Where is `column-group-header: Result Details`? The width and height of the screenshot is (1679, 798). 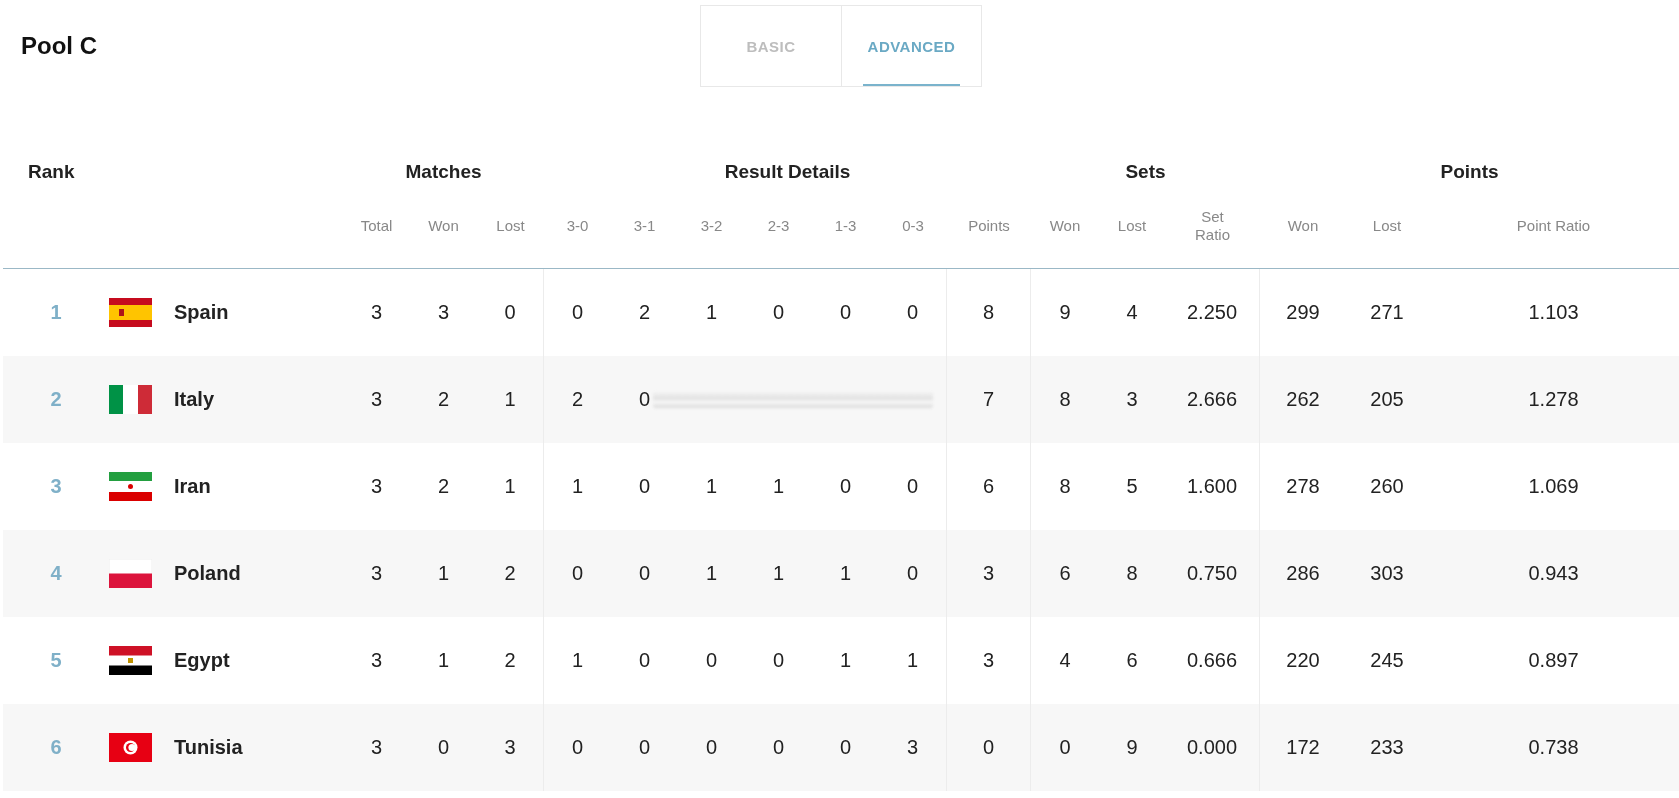 column-group-header: Result Details is located at coordinates (787, 172).